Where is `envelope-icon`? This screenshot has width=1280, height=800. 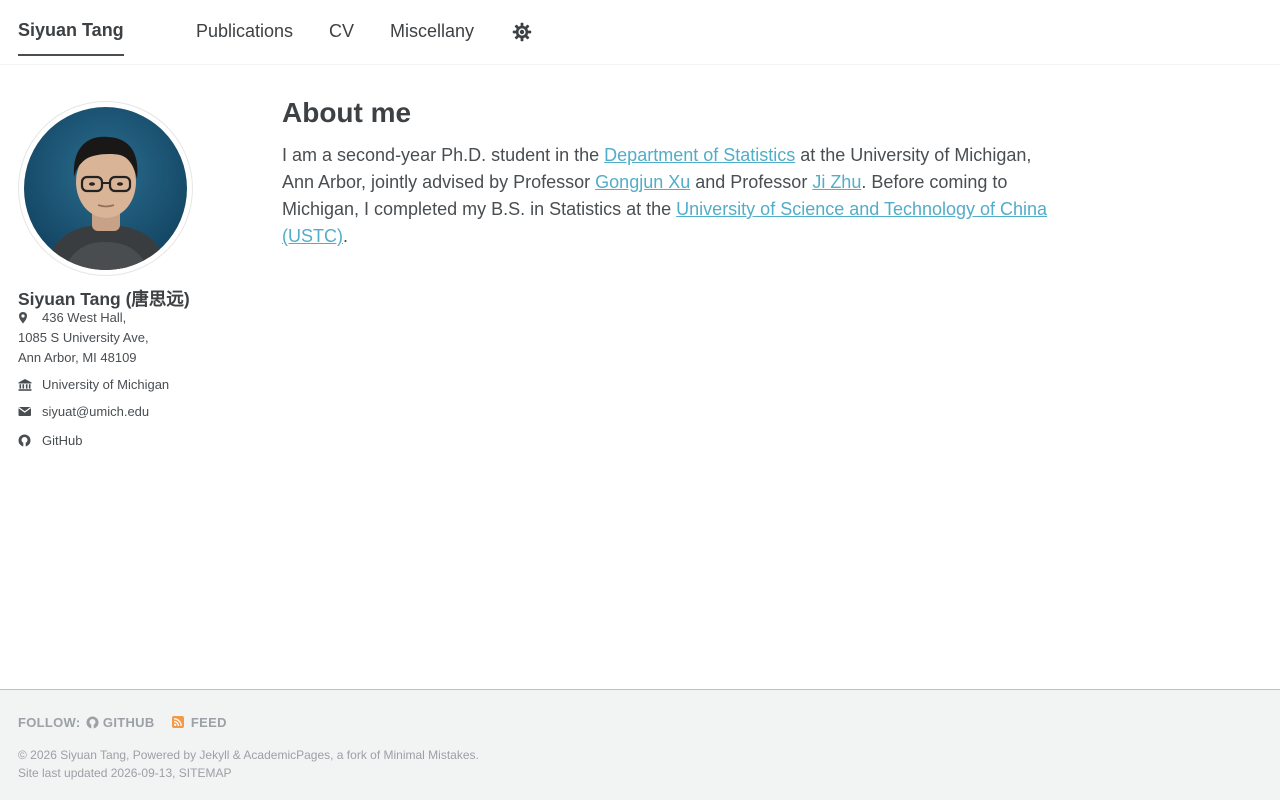 envelope-icon is located at coordinates (25, 411).